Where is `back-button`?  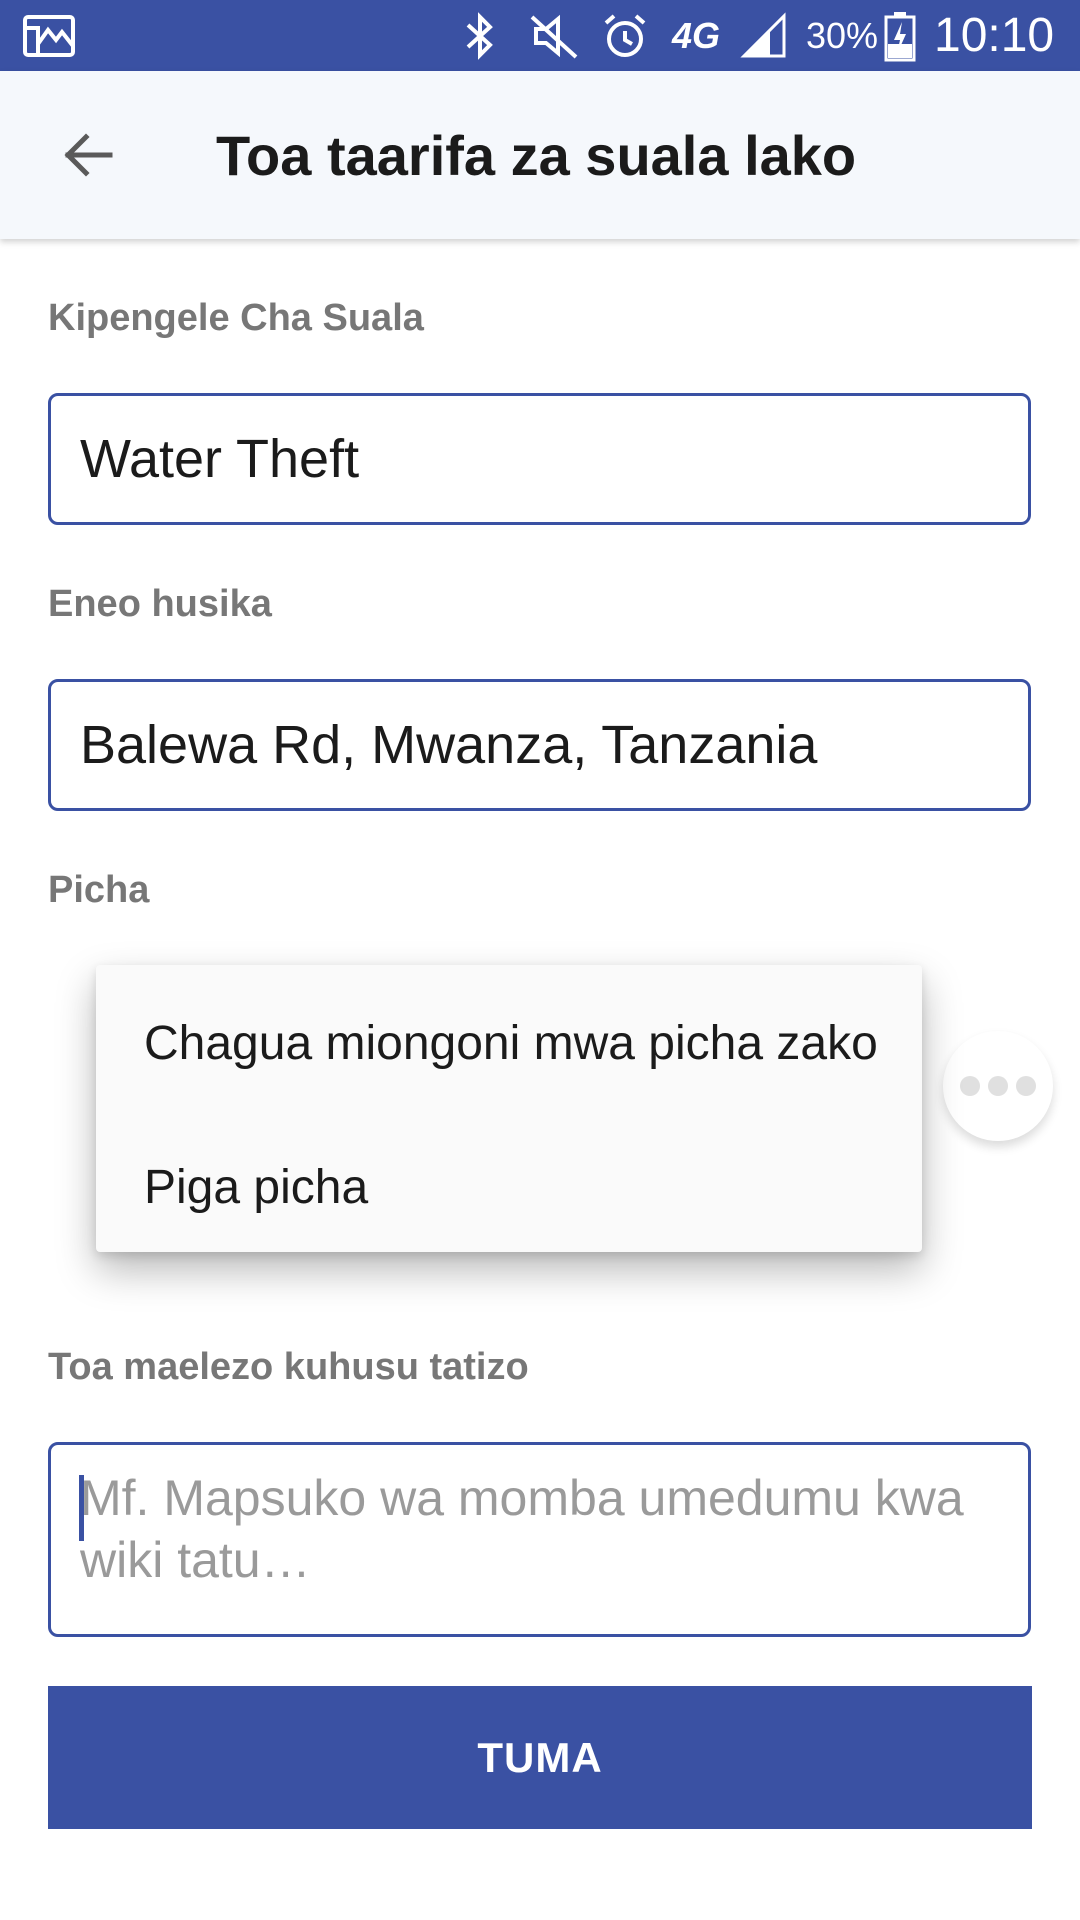
back-button is located at coordinates (88, 155).